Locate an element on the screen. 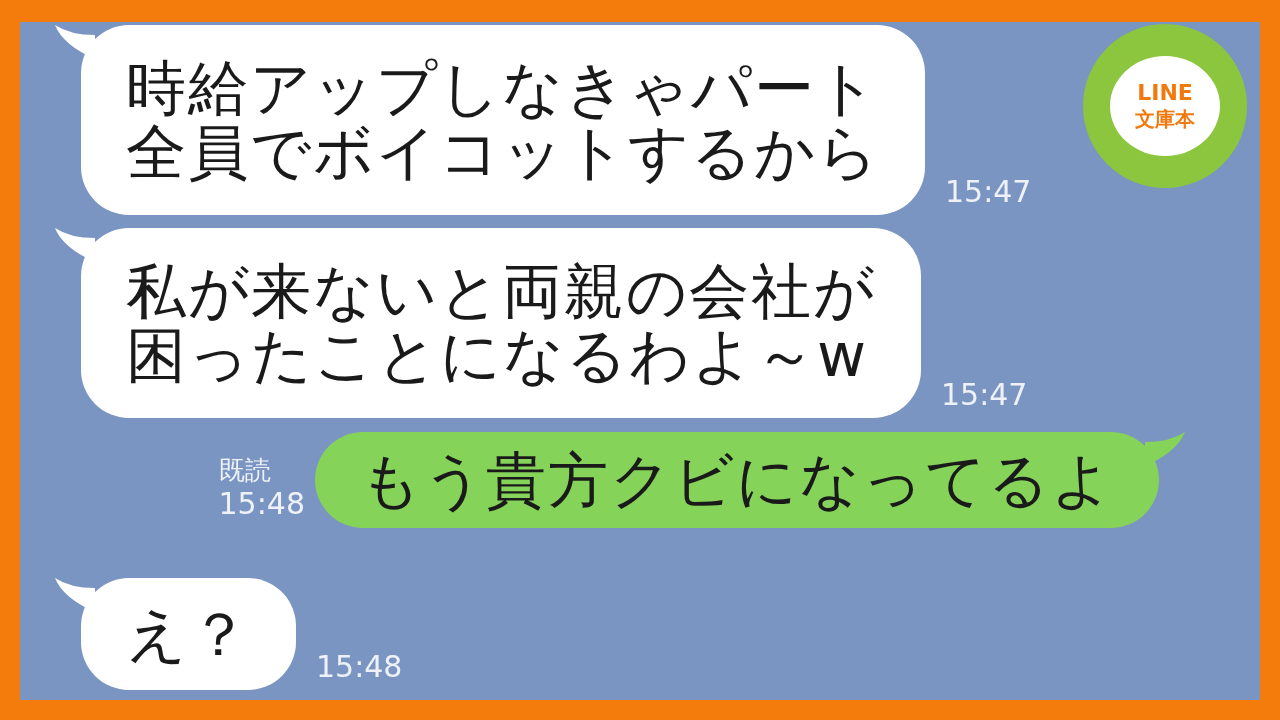  read-status: 既読 is located at coordinates (244, 470).